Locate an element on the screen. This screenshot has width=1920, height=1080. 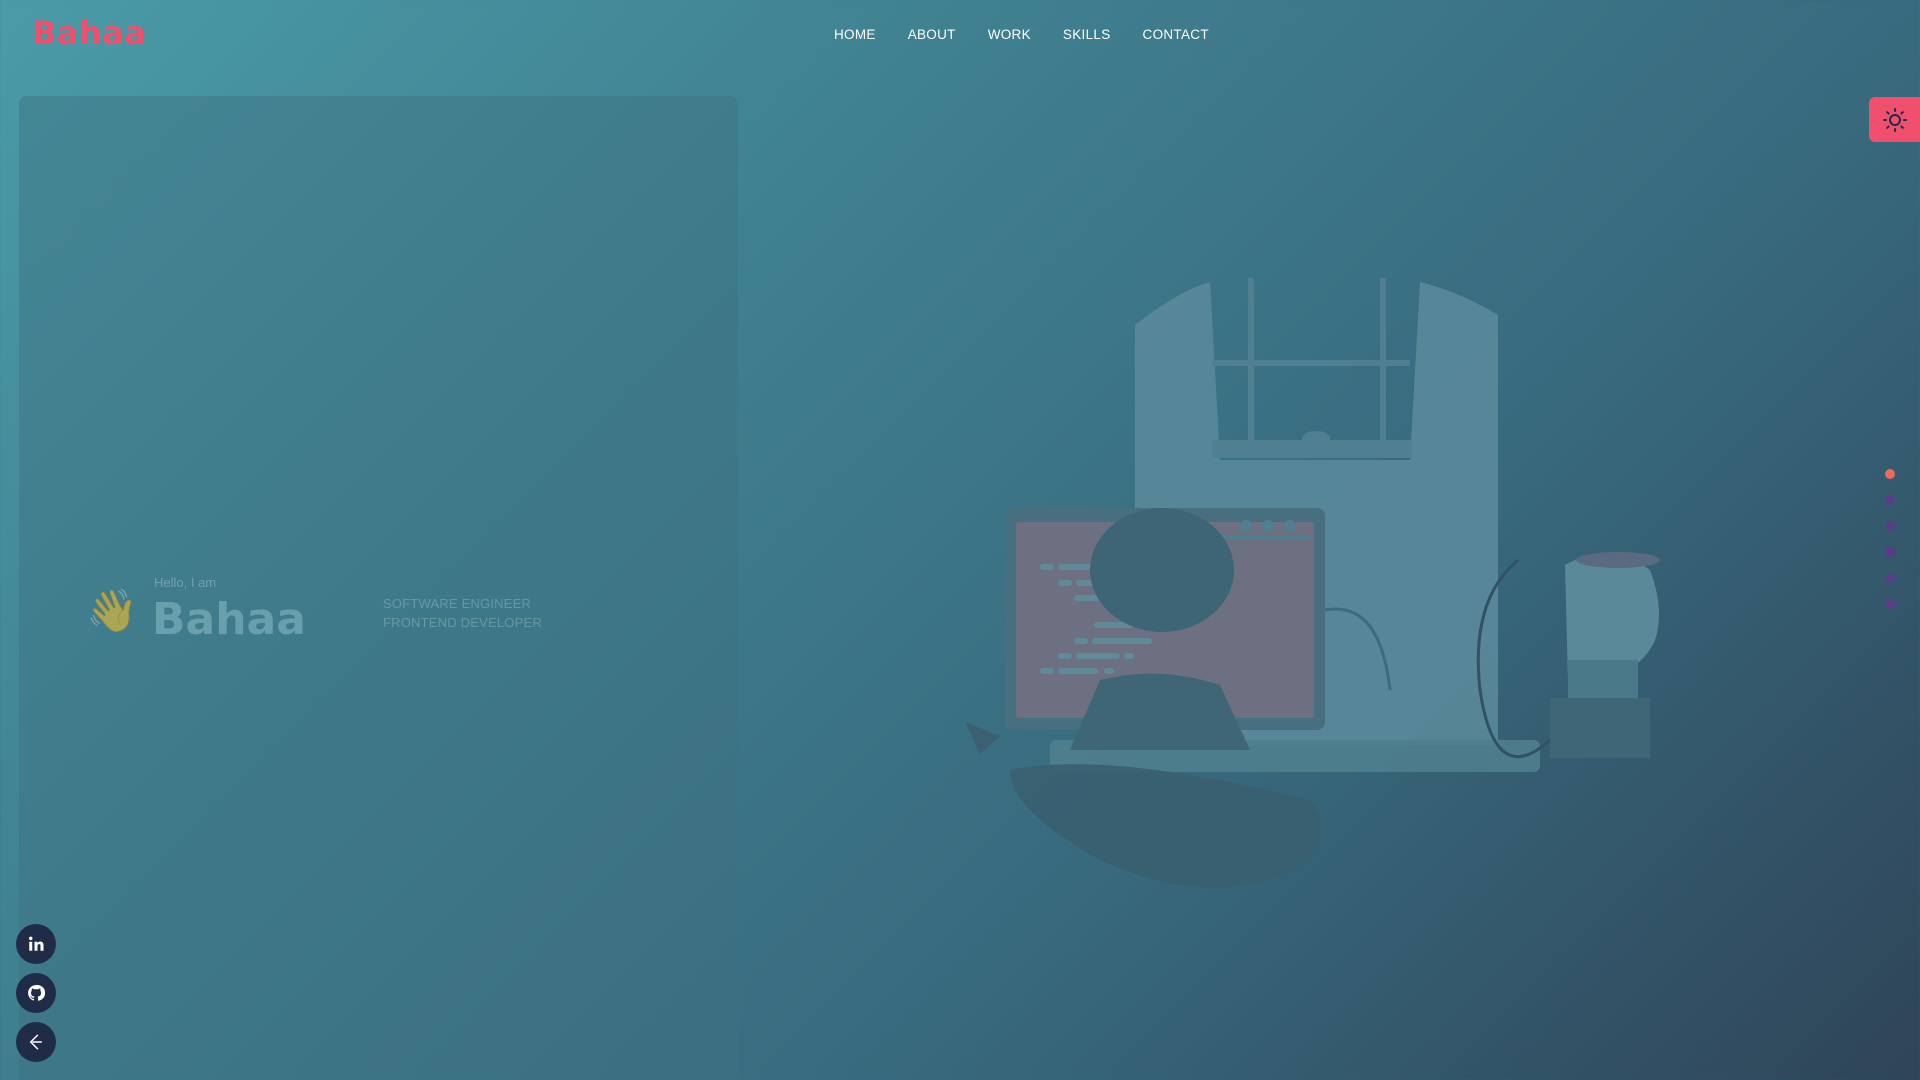
section-dot-home is located at coordinates (1890, 474).